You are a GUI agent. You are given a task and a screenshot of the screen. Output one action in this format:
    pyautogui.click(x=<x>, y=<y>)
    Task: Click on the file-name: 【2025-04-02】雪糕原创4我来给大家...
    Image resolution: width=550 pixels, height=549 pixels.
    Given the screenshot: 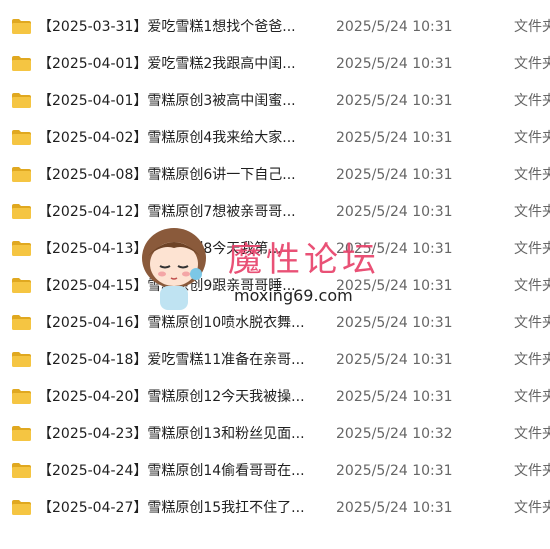 What is the action you would take?
    pyautogui.click(x=167, y=138)
    